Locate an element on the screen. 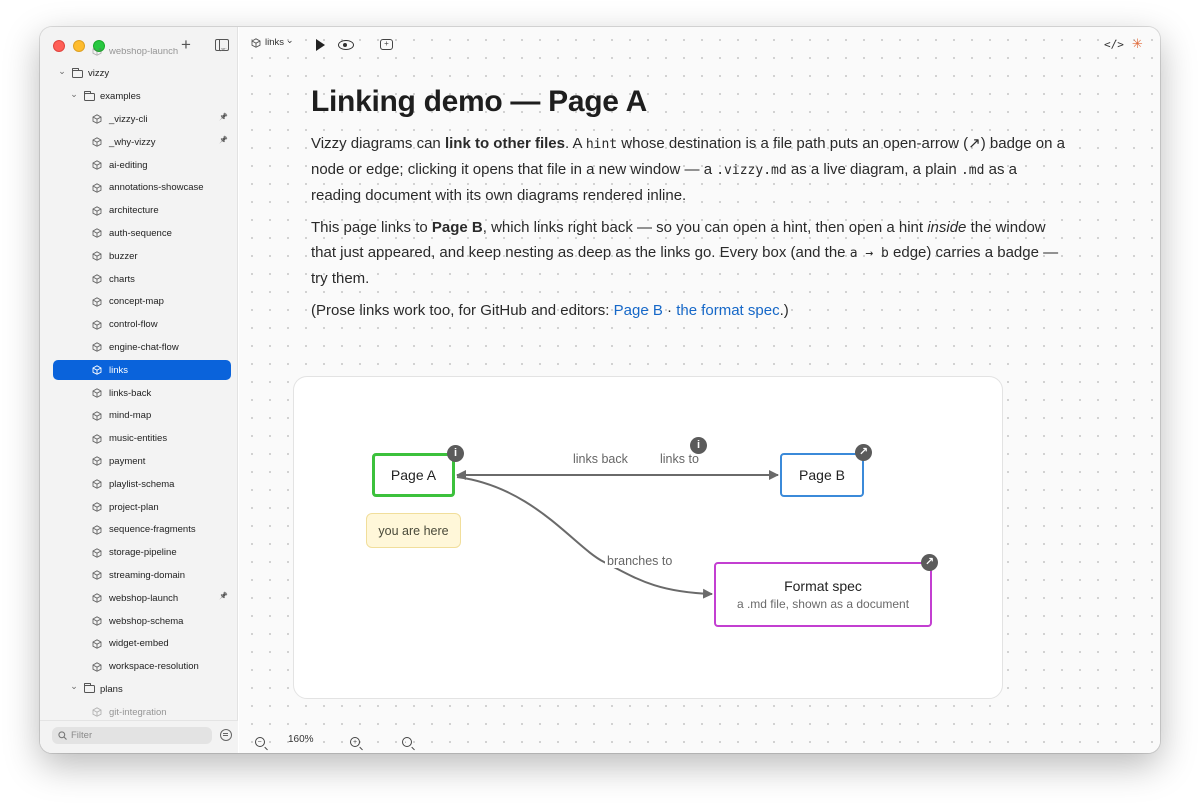  tree-file: architecture is located at coordinates (139, 211).